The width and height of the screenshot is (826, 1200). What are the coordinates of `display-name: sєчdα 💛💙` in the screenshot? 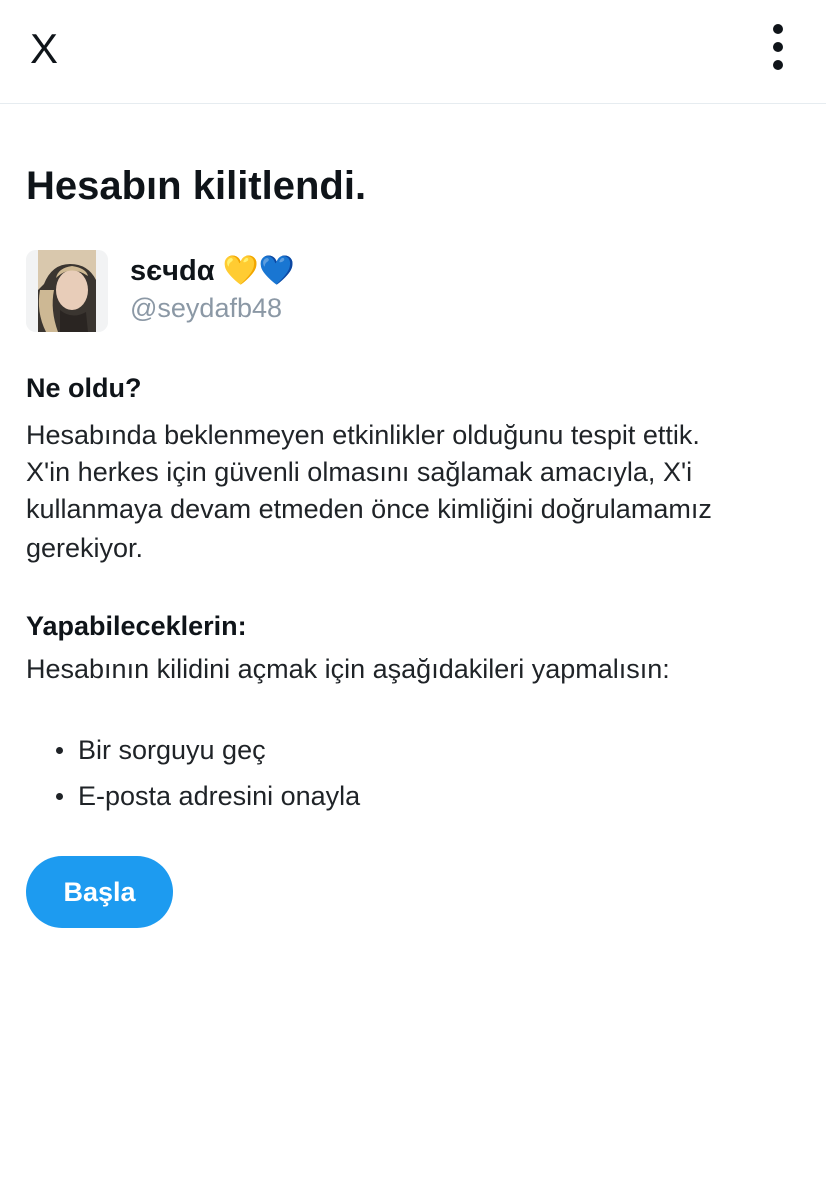 It's located at (212, 271).